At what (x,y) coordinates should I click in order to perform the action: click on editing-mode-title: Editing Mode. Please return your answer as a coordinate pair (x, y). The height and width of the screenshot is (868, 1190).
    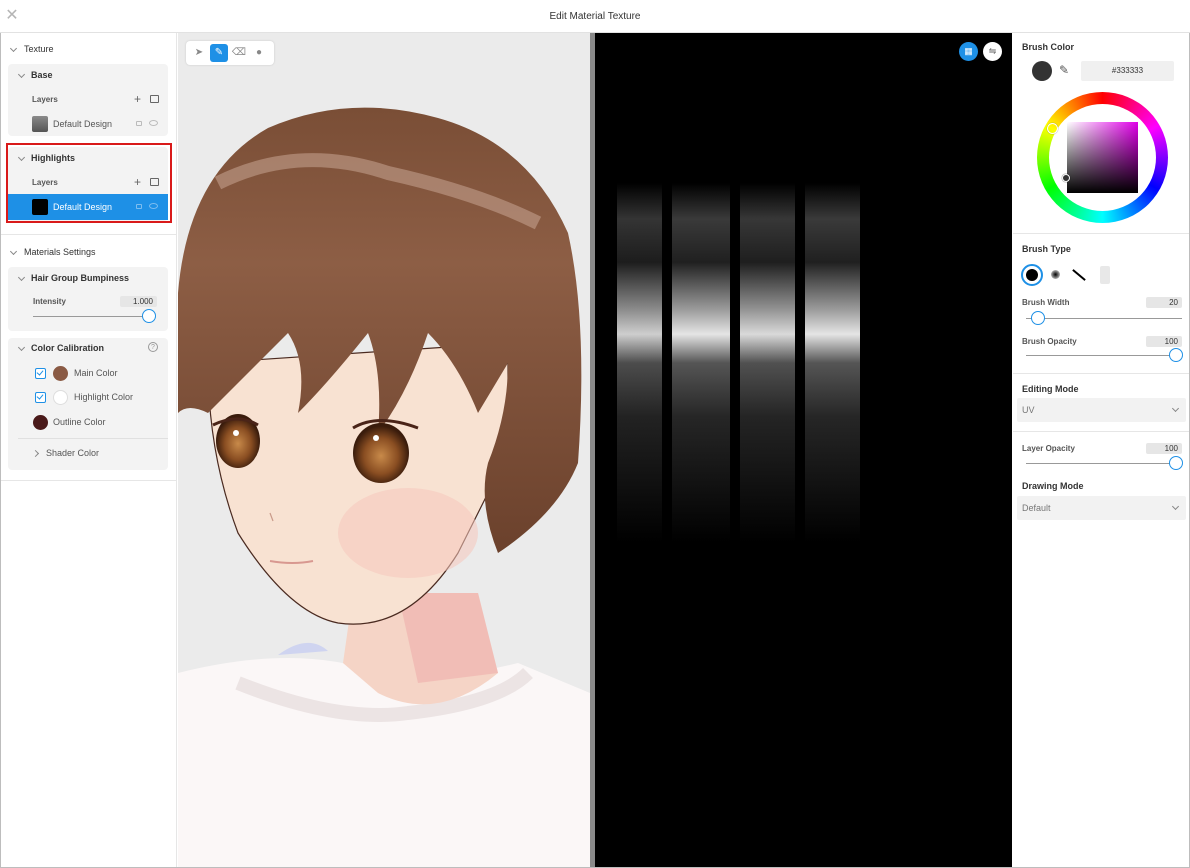
    Looking at the image, I should click on (1050, 389).